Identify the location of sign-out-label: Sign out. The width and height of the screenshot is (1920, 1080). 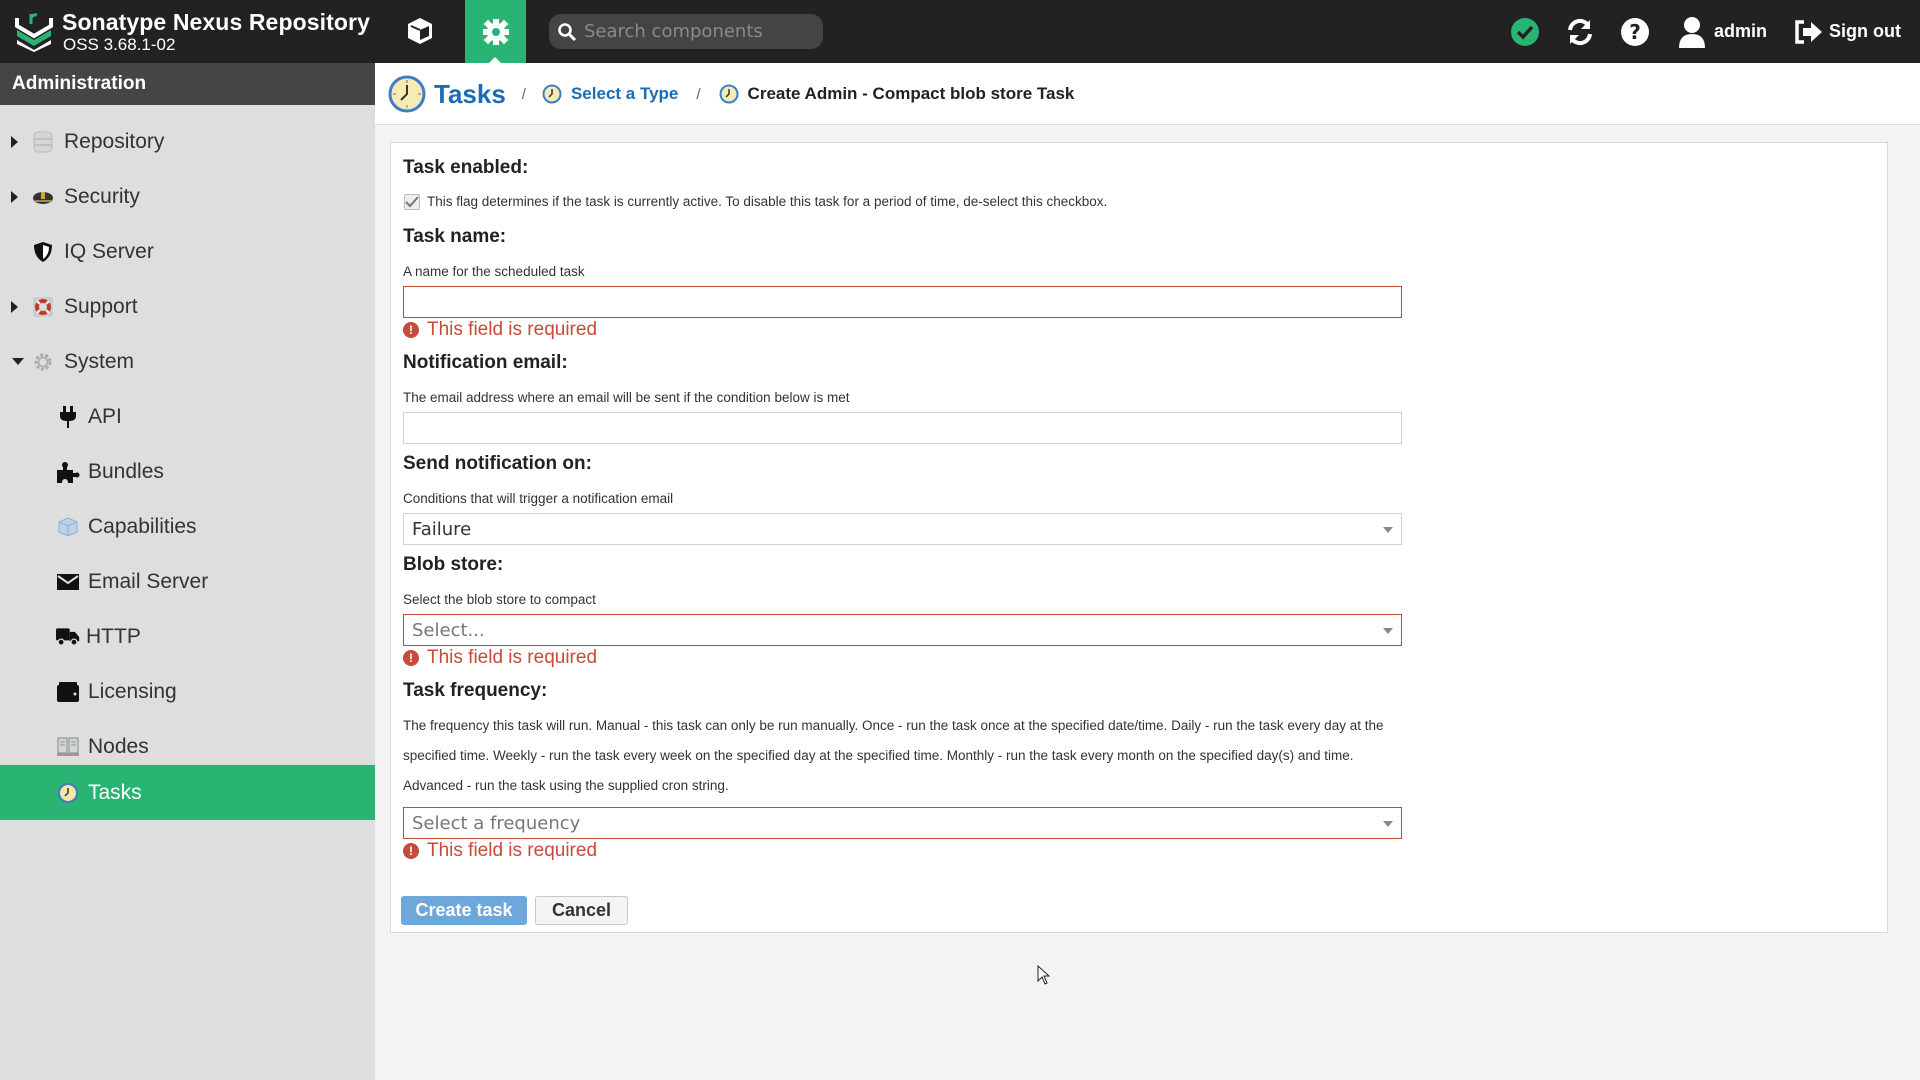
(1865, 31).